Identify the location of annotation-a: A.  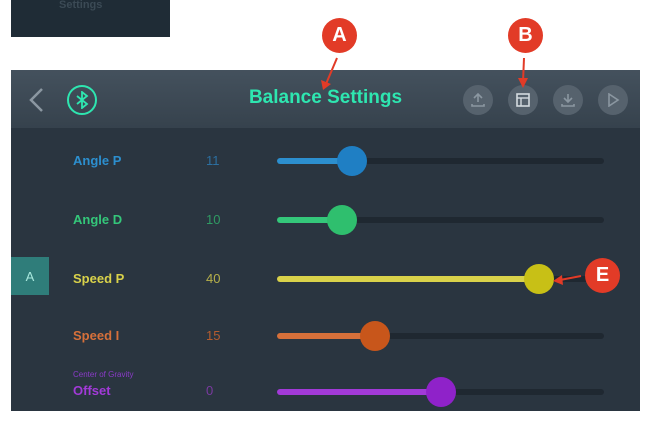
(339, 35).